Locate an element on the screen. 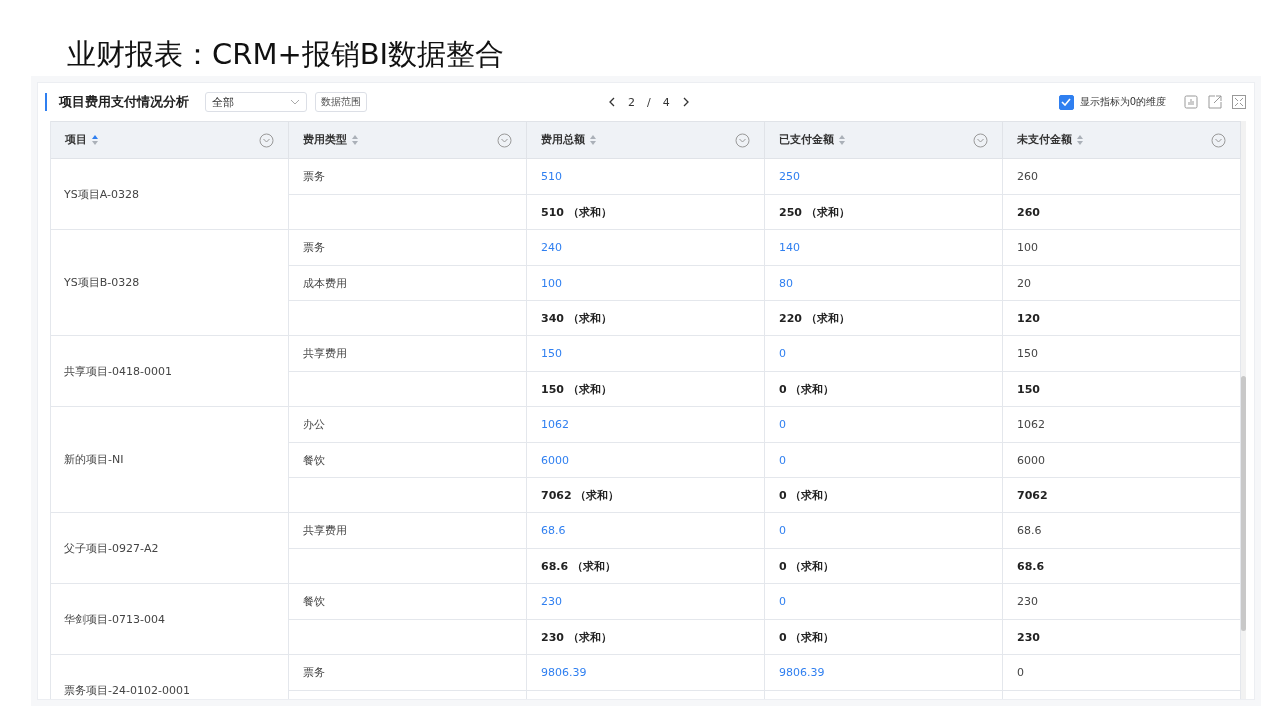  table-cell: 7062 （求和） is located at coordinates (646, 495).